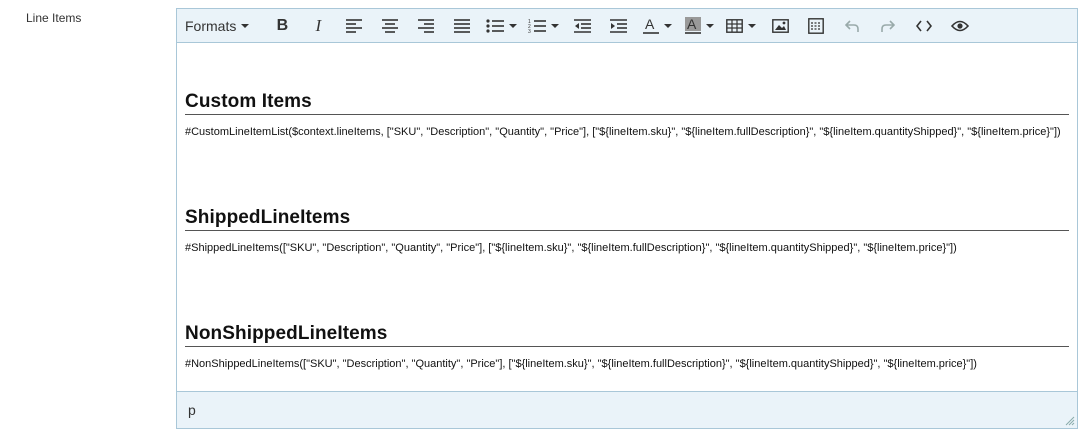 The width and height of the screenshot is (1090, 437). What do you see at coordinates (192, 410) in the screenshot?
I see `element-path: p` at bounding box center [192, 410].